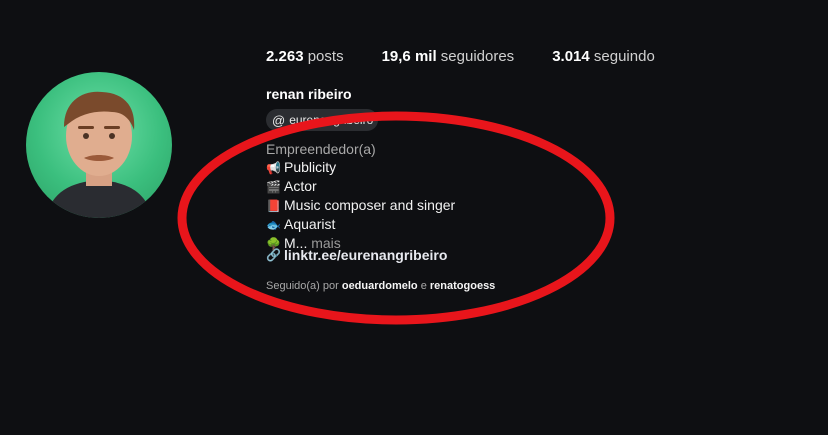 This screenshot has height=435, width=828. Describe the element at coordinates (370, 205) in the screenshot. I see `bio-text: Music composer and singer` at that location.